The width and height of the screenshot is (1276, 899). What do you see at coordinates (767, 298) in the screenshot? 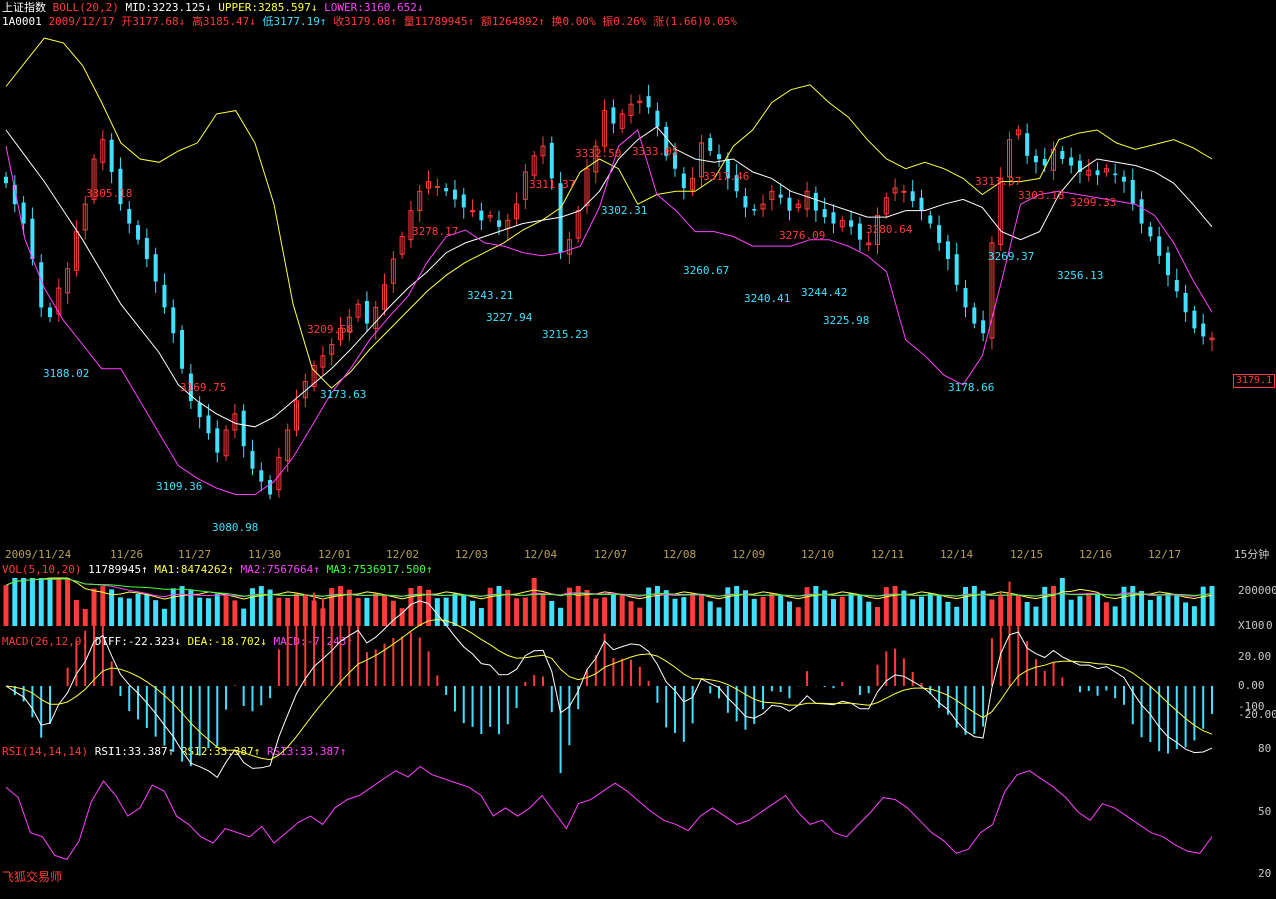
I see `low-price-label: 3240.41` at bounding box center [767, 298].